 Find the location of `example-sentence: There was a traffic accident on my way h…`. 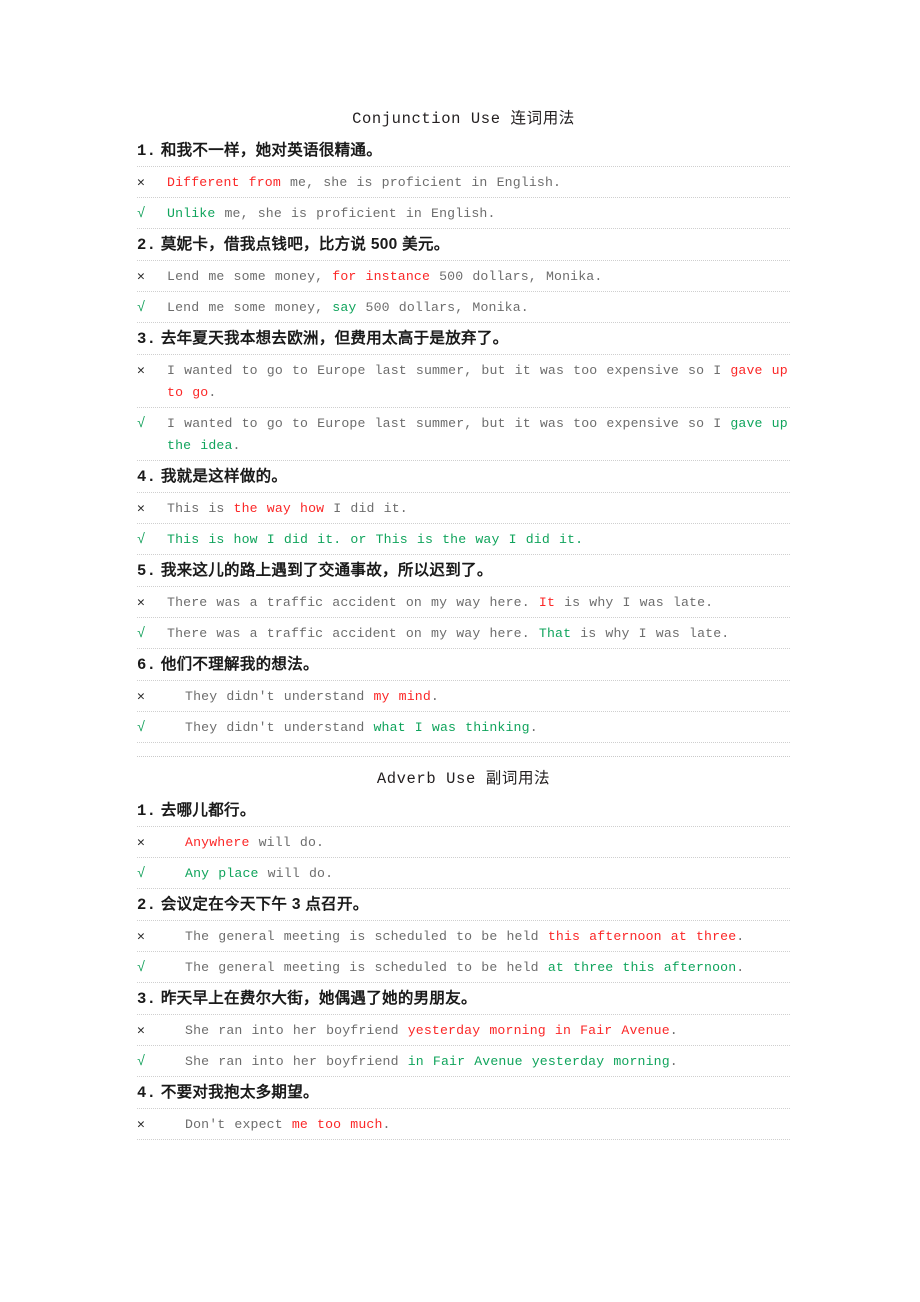

example-sentence: There was a traffic accident on my way h… is located at coordinates (478, 634).